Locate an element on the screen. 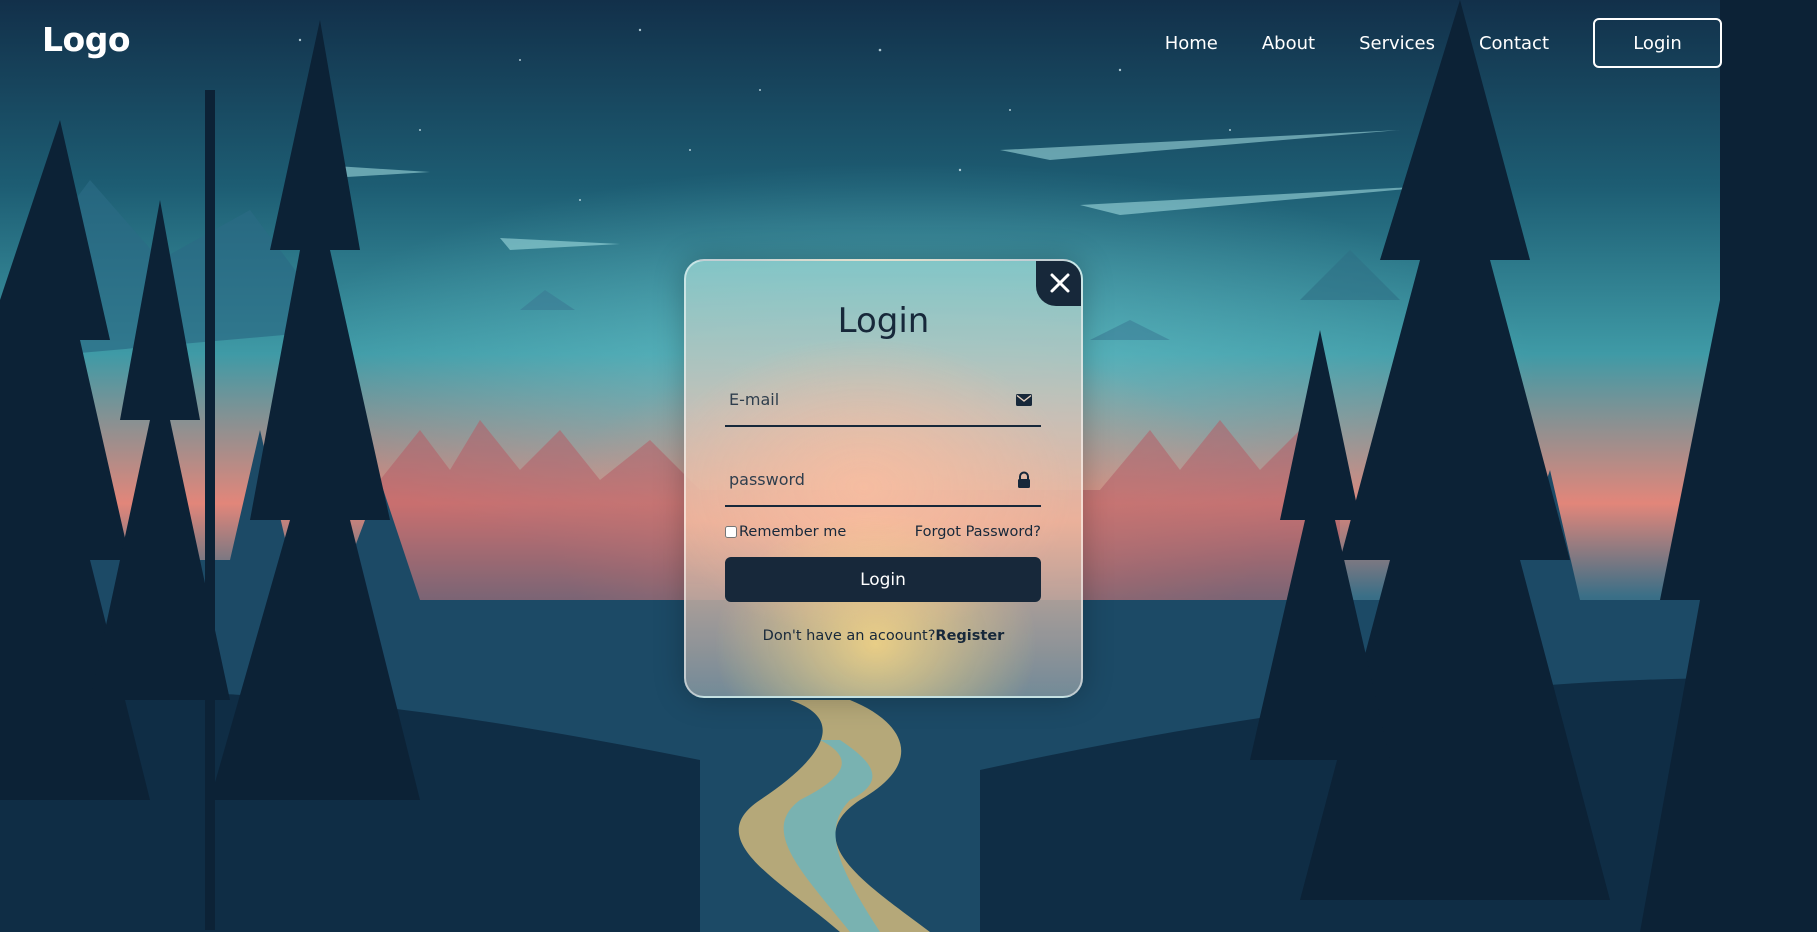 The width and height of the screenshot is (1817, 932). lock-icon is located at coordinates (1024, 479).